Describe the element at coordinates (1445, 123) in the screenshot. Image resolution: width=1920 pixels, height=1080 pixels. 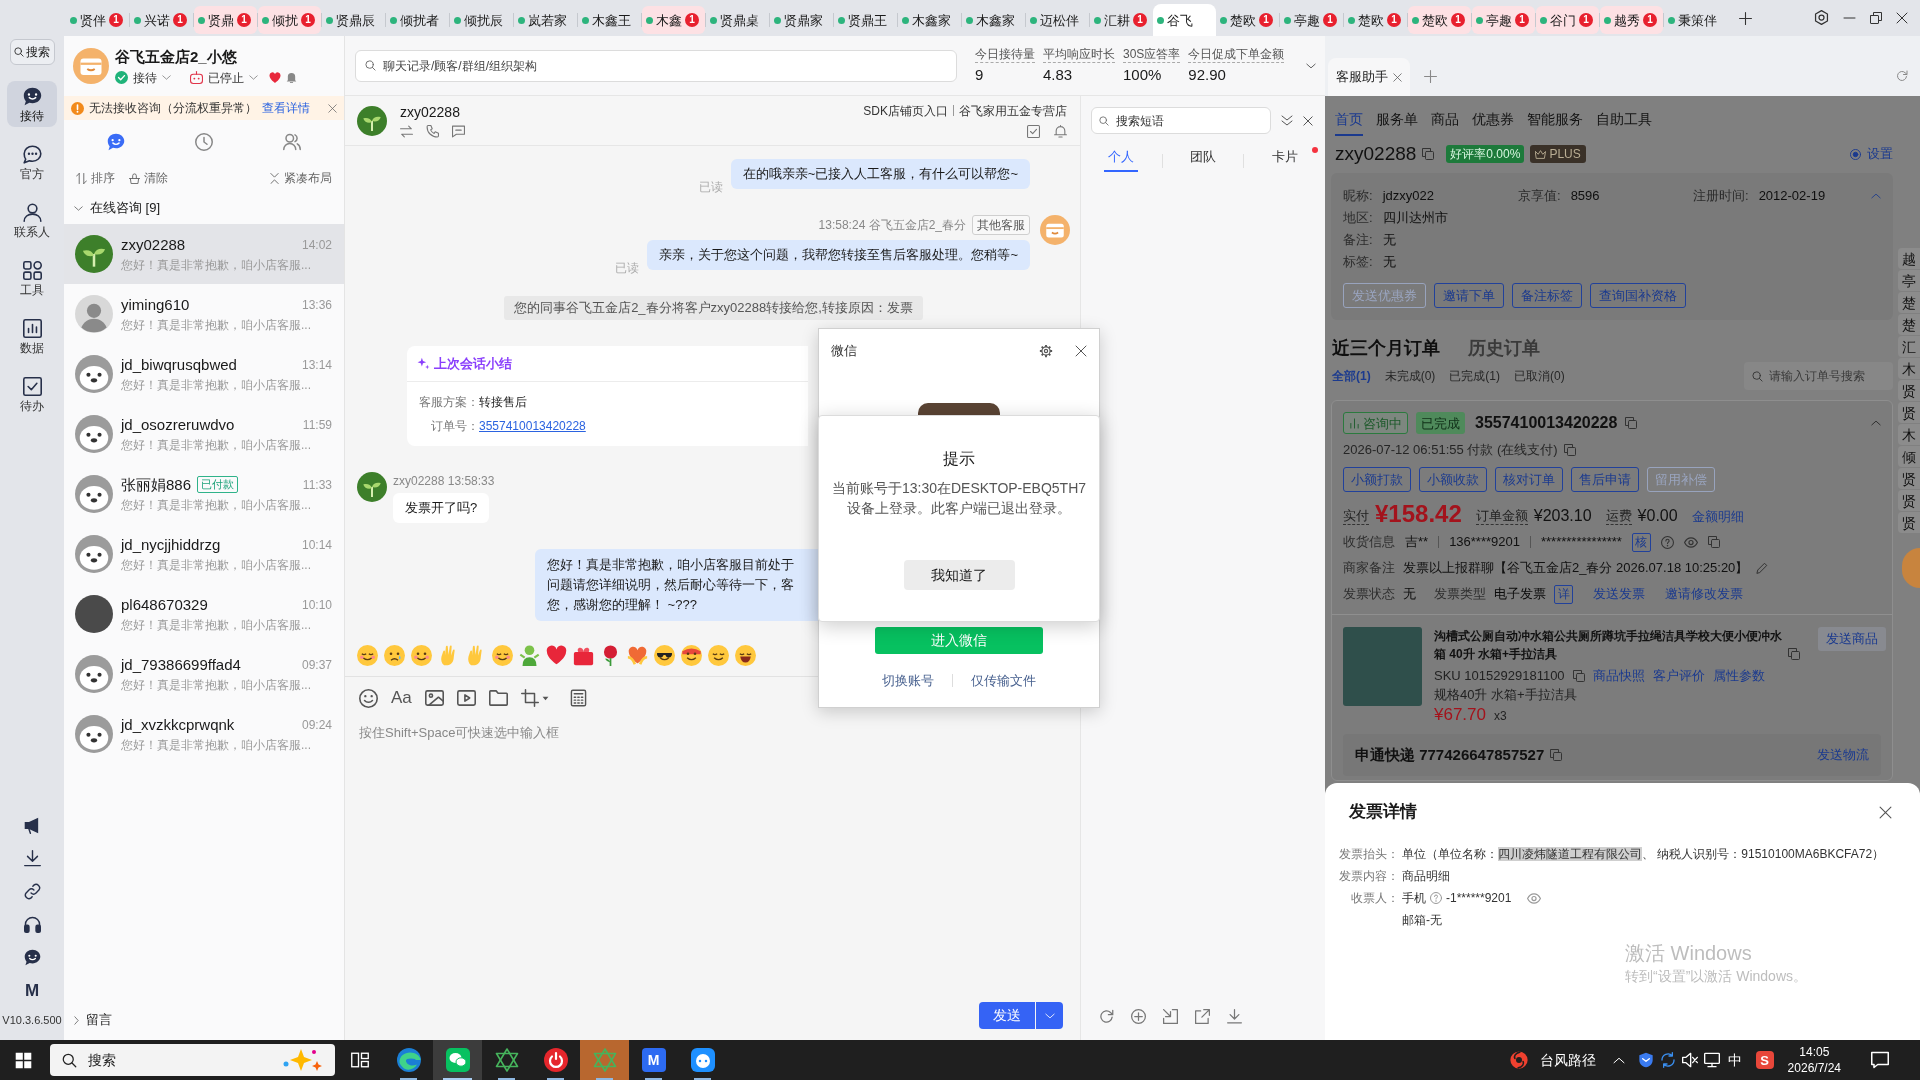
I see `panel-nav-tab: 商品` at that location.